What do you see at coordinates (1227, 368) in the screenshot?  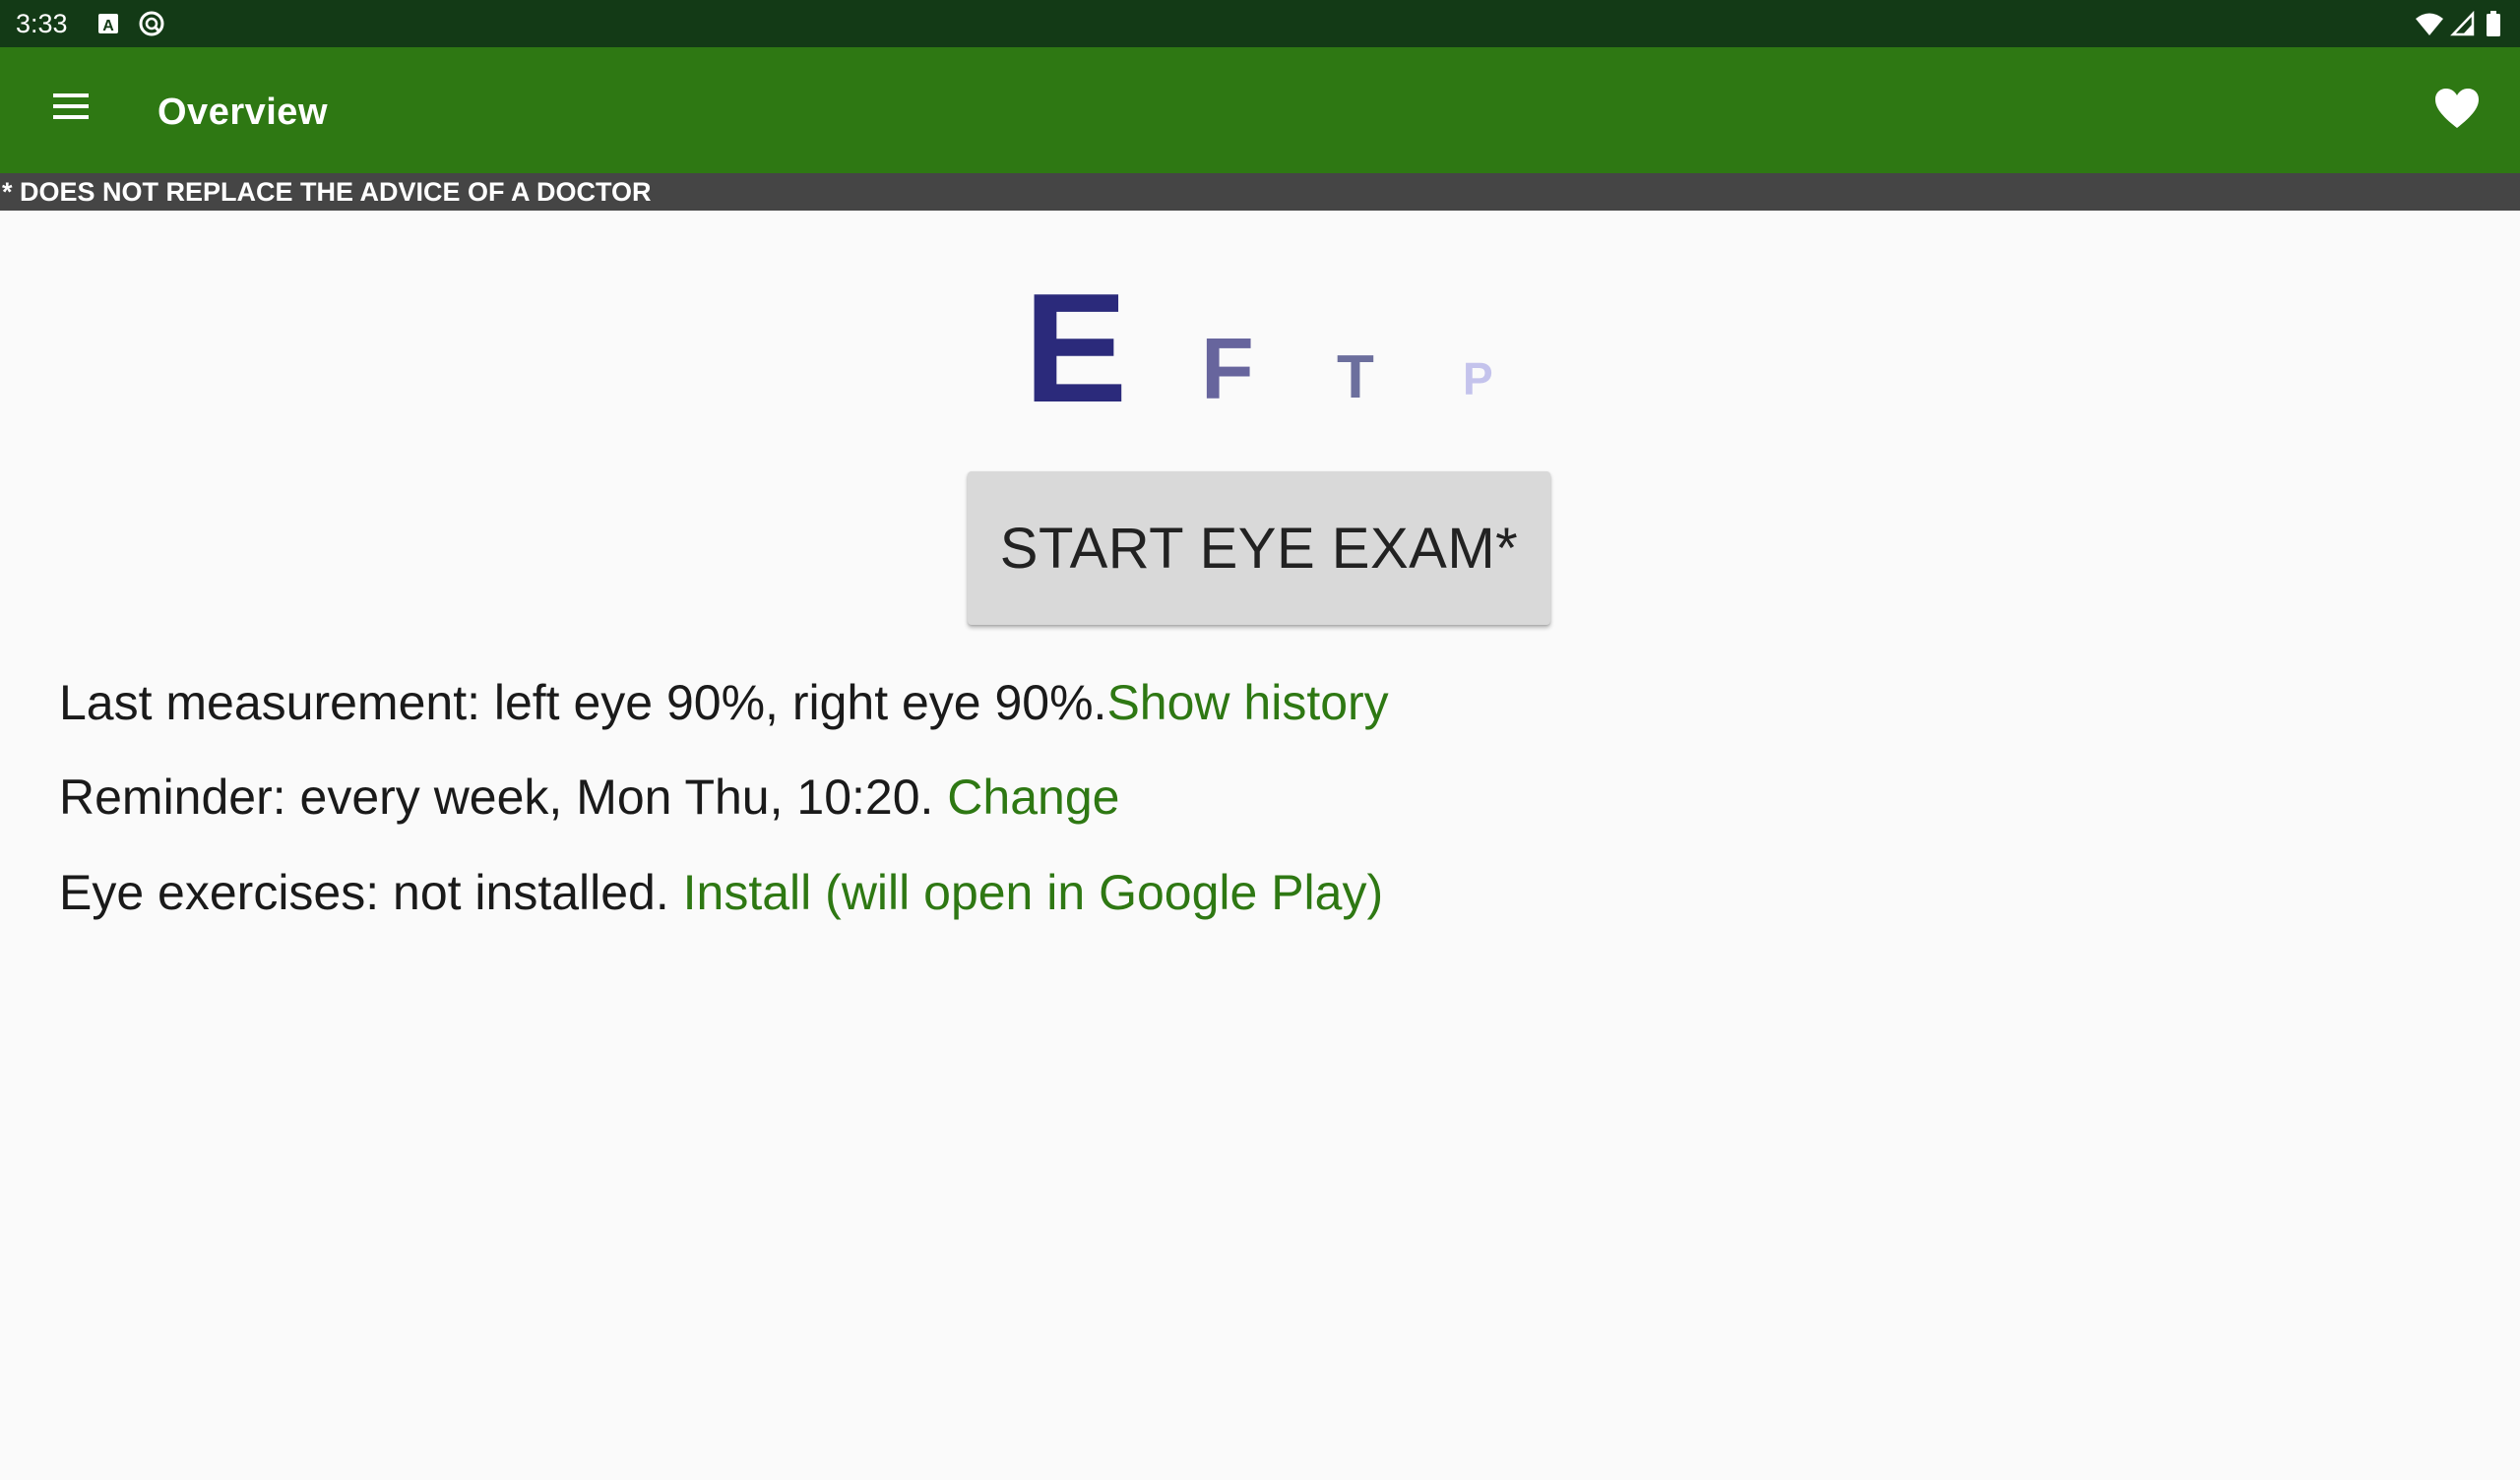 I see `eye-chart-letter-f: F` at bounding box center [1227, 368].